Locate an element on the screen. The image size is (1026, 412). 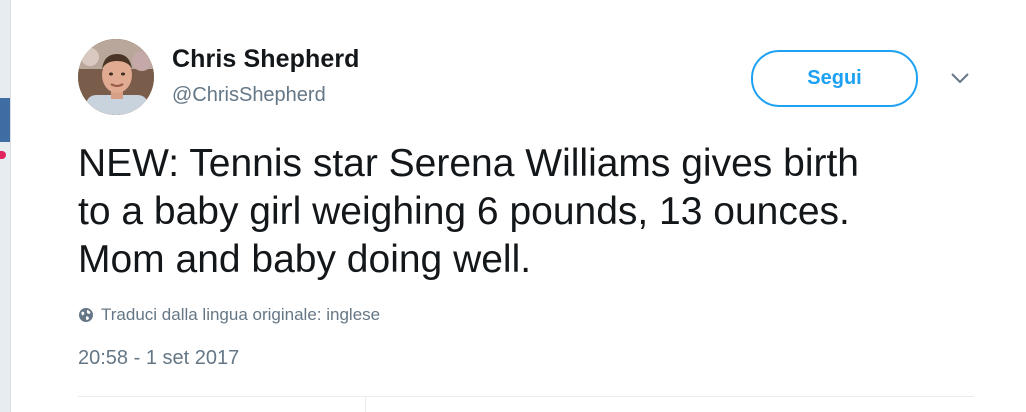
tweet-timestamp: 20:58 - 1 set 2017 is located at coordinates (158, 358).